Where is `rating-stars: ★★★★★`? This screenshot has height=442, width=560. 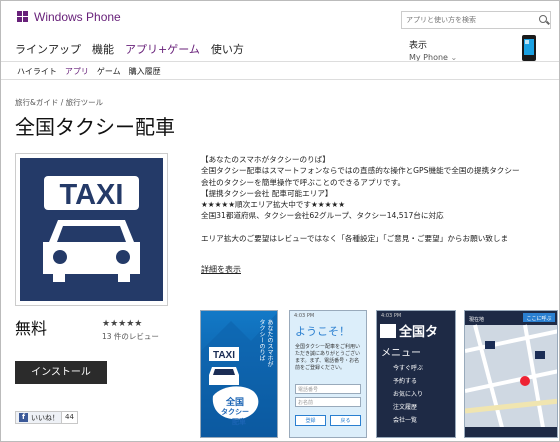
rating-stars: ★★★★★ is located at coordinates (122, 324).